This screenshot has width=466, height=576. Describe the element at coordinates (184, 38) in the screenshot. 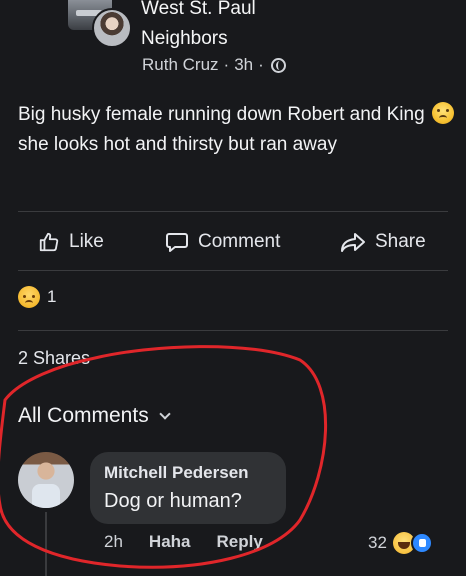

I see `group-name-line2: Neighbors` at that location.